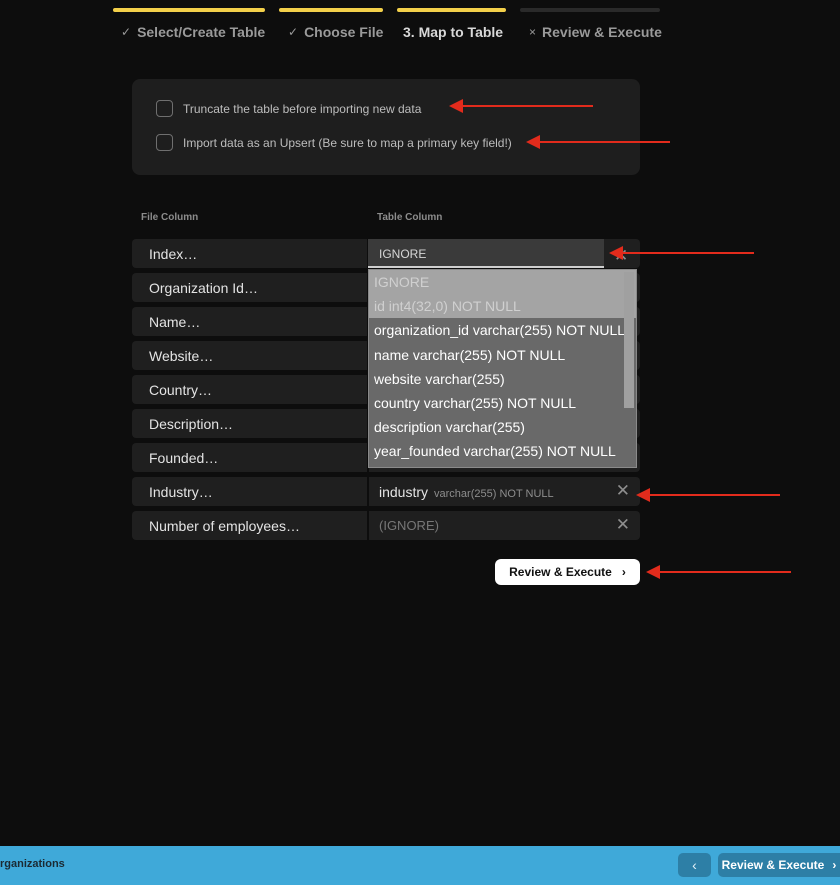  What do you see at coordinates (502, 427) in the screenshot?
I see `dropdown-option: description varchar(255)` at bounding box center [502, 427].